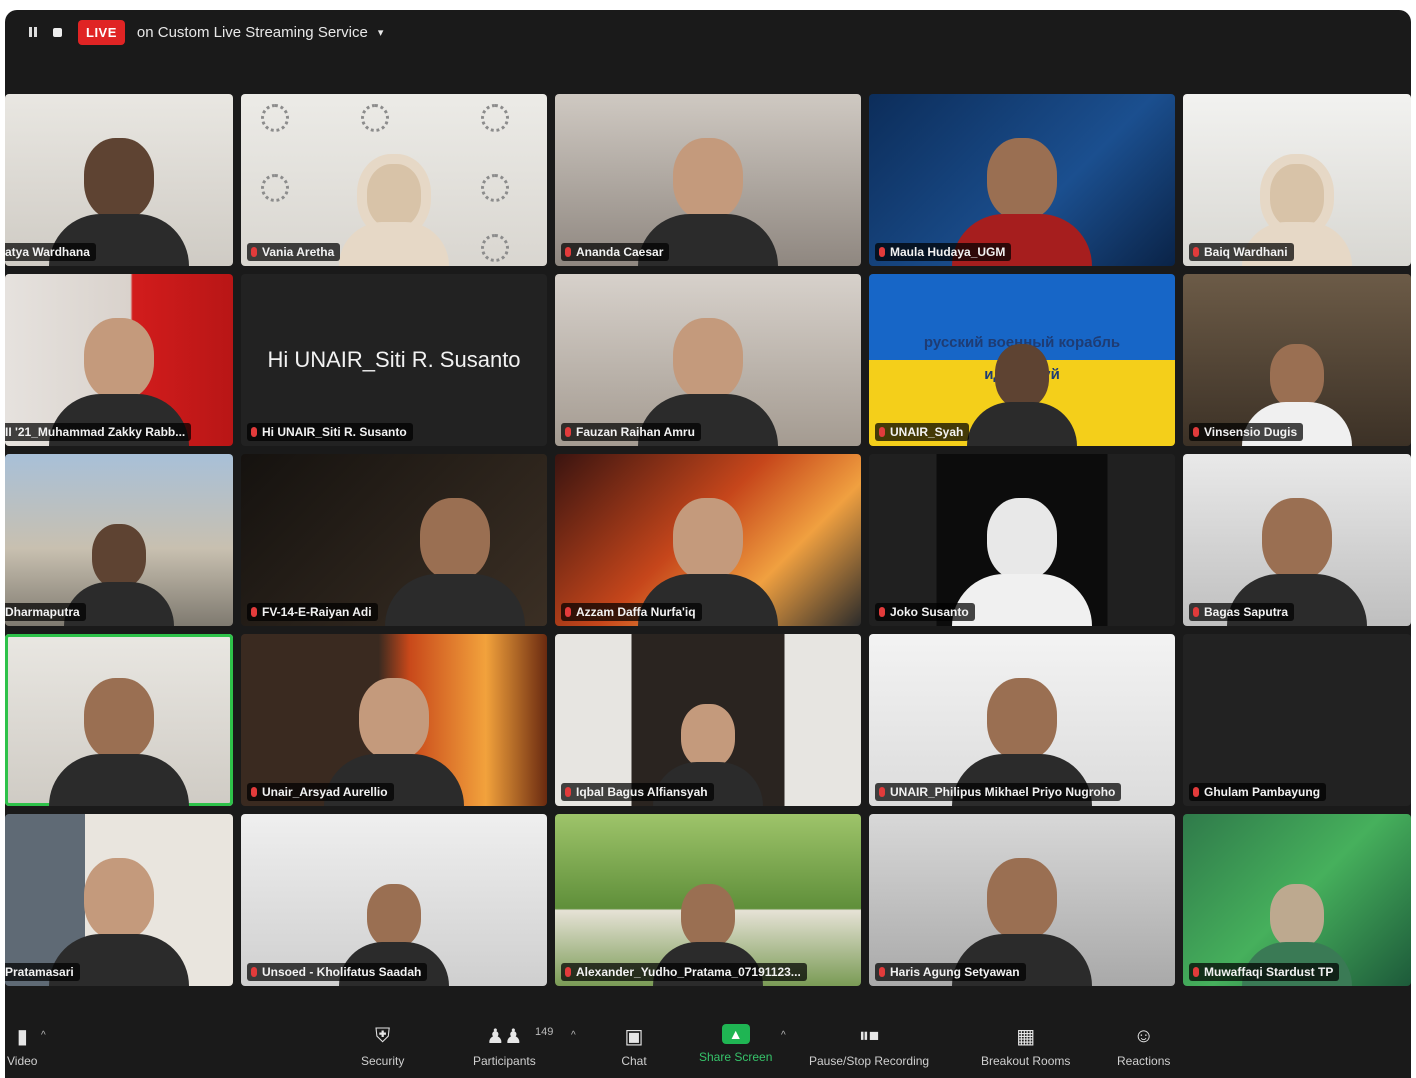  What do you see at coordinates (1297, 360) in the screenshot?
I see `video-tile: Vinsensio Dugis` at bounding box center [1297, 360].